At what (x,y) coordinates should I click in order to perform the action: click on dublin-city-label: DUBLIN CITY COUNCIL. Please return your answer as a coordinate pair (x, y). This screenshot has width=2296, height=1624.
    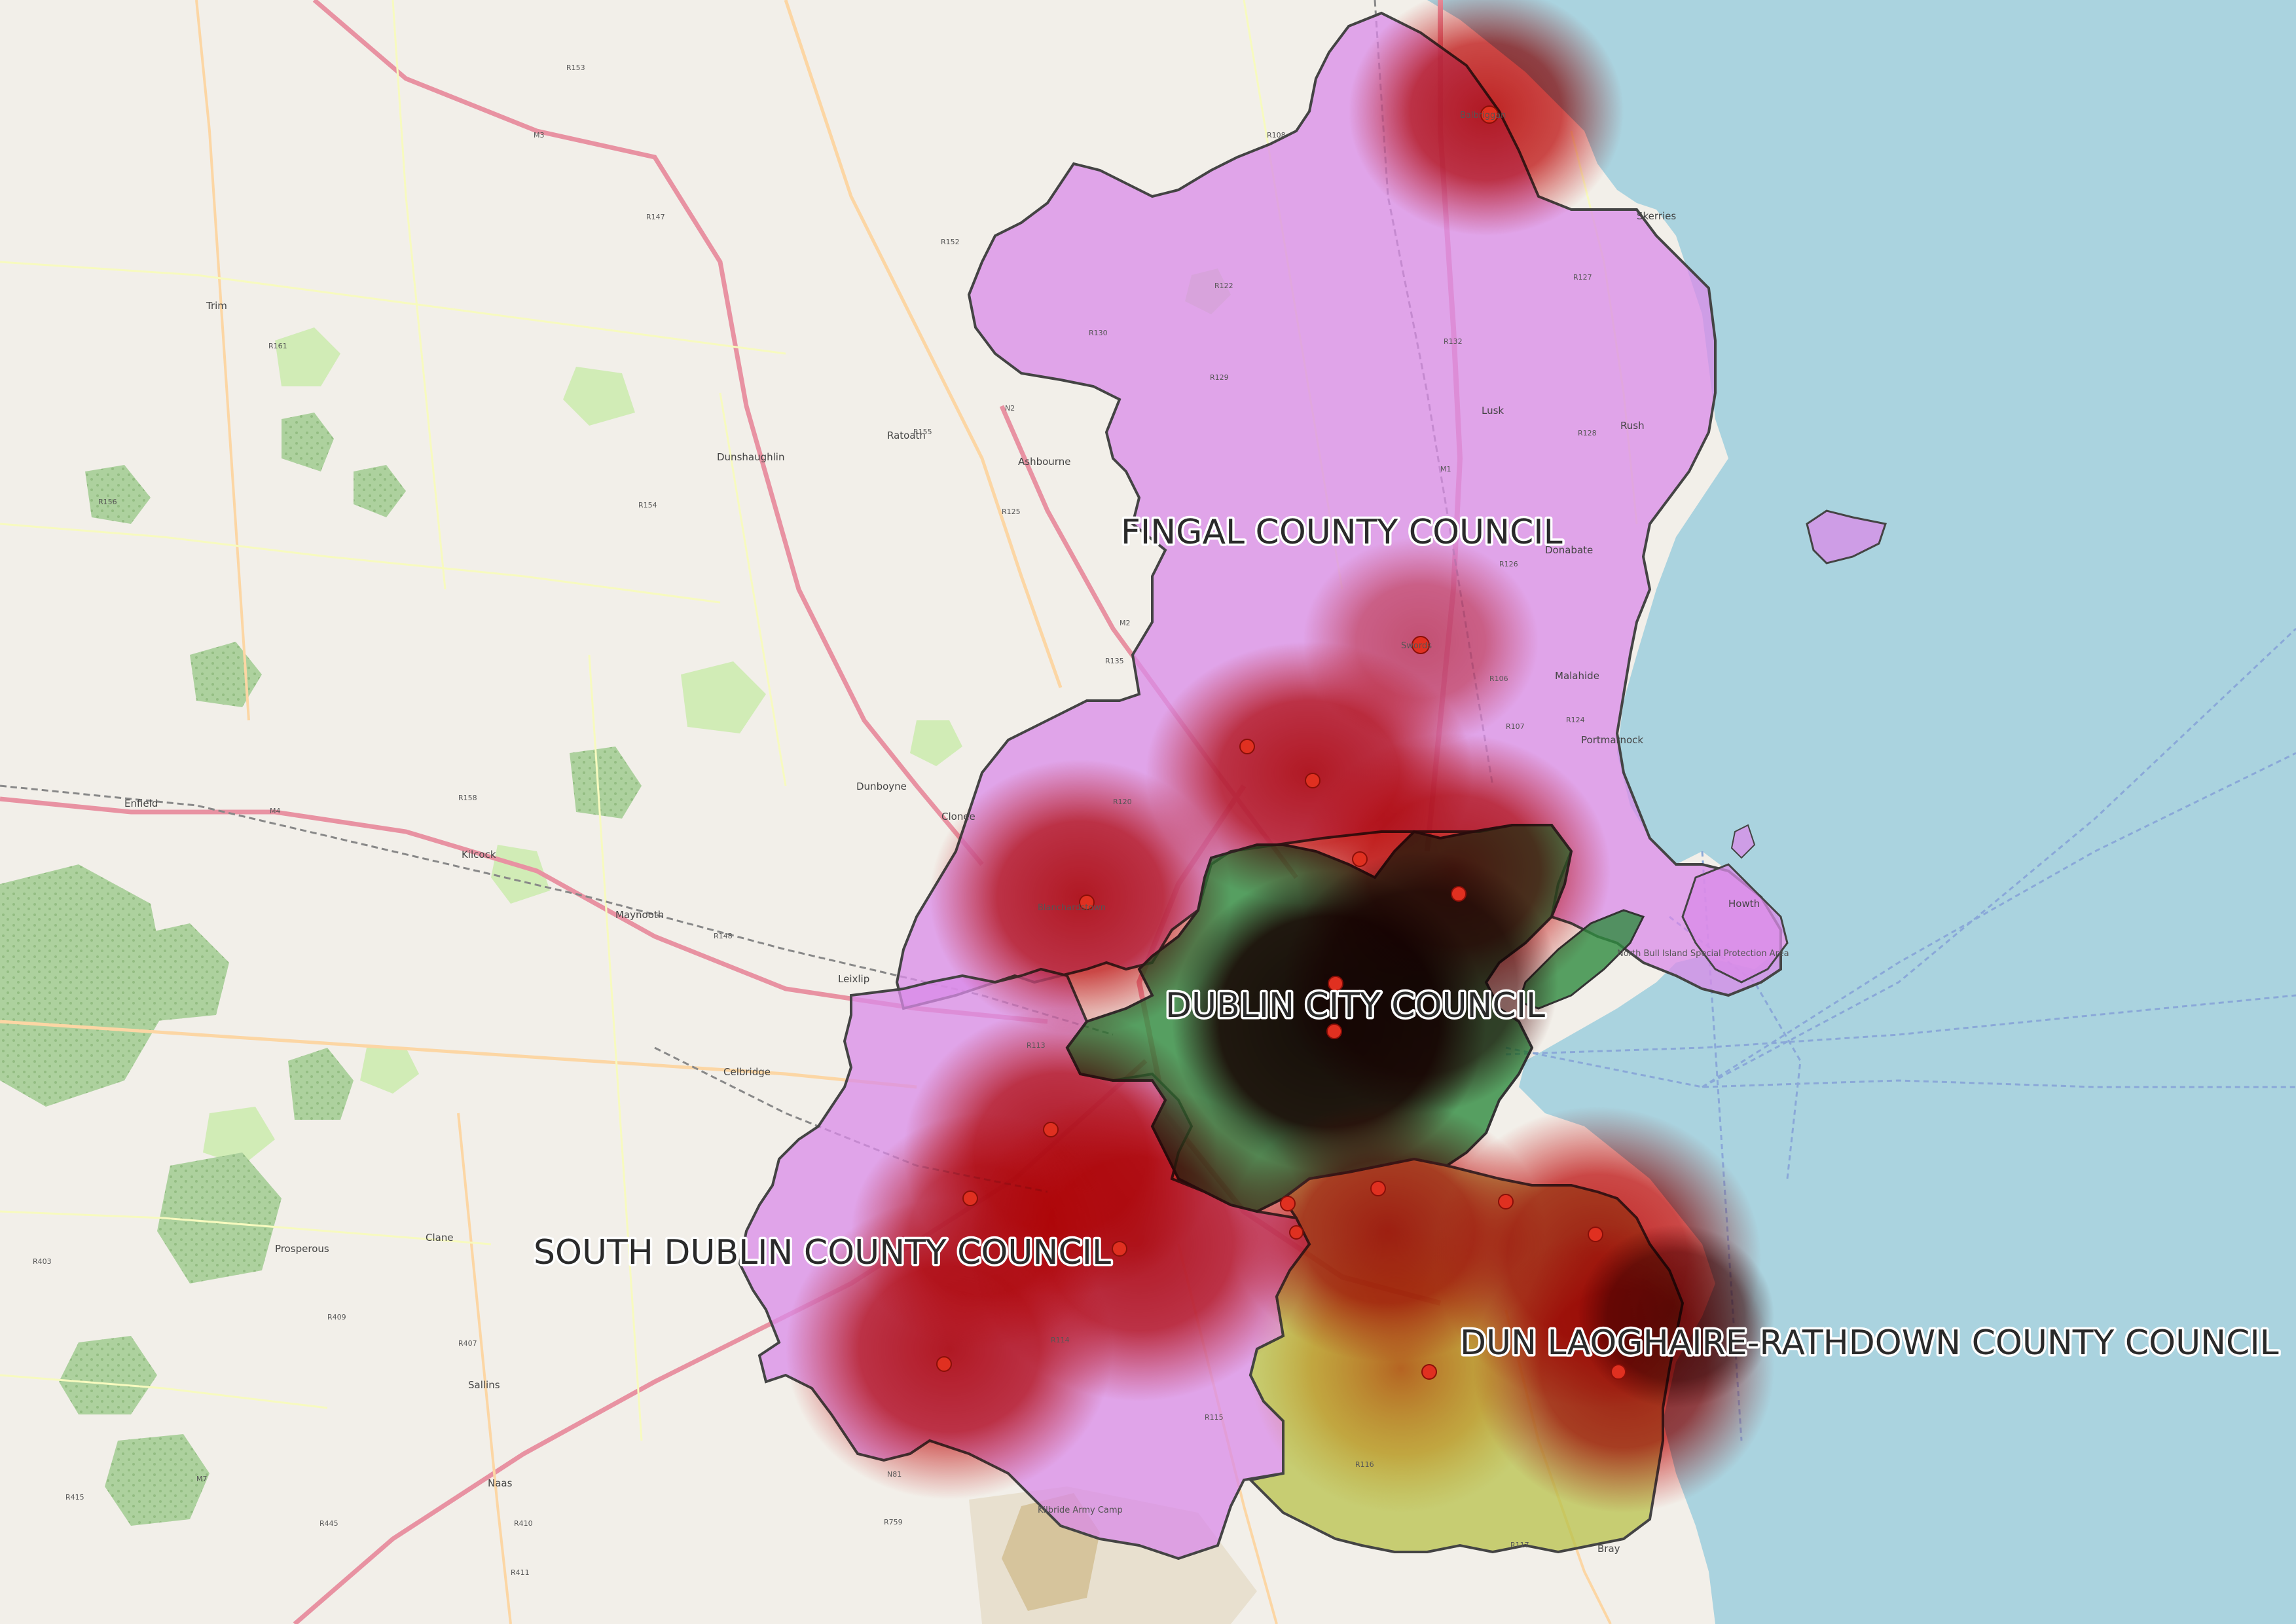
    Looking at the image, I should click on (1355, 1005).